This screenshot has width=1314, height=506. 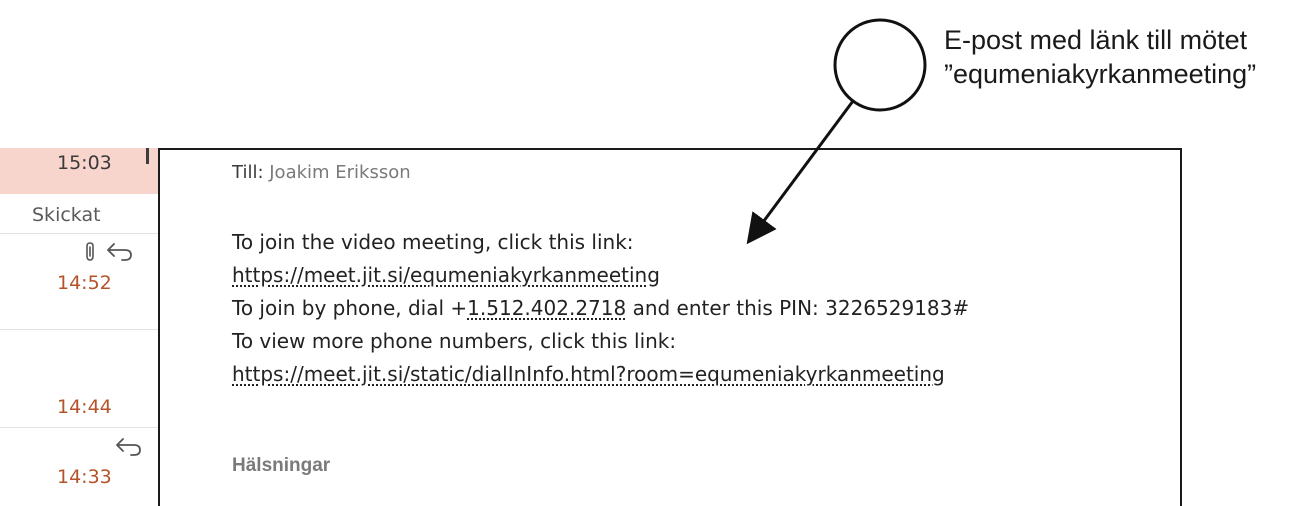 I want to click on callout-line-2: ”equmeniakyrkanmeeting”, so click(x=1100, y=74).